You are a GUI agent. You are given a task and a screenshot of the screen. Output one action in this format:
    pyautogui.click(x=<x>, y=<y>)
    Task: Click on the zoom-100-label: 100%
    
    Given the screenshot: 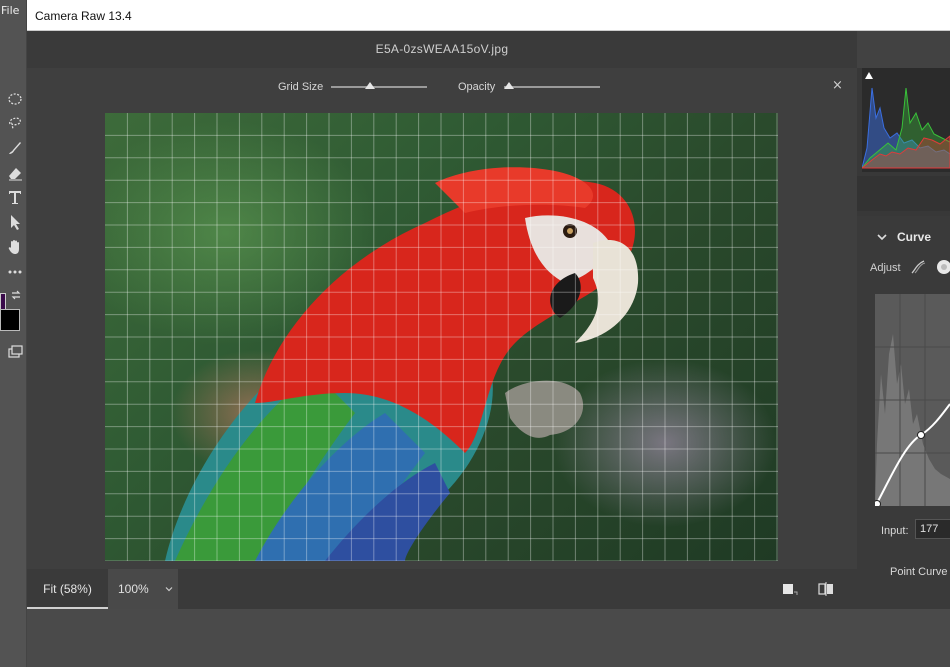 What is the action you would take?
    pyautogui.click(x=133, y=589)
    